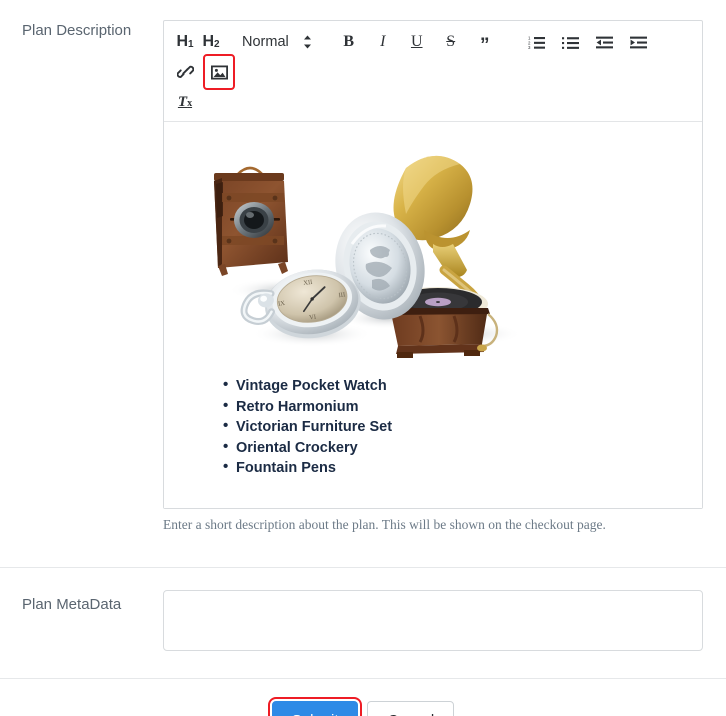  I want to click on indent-button, so click(639, 42).